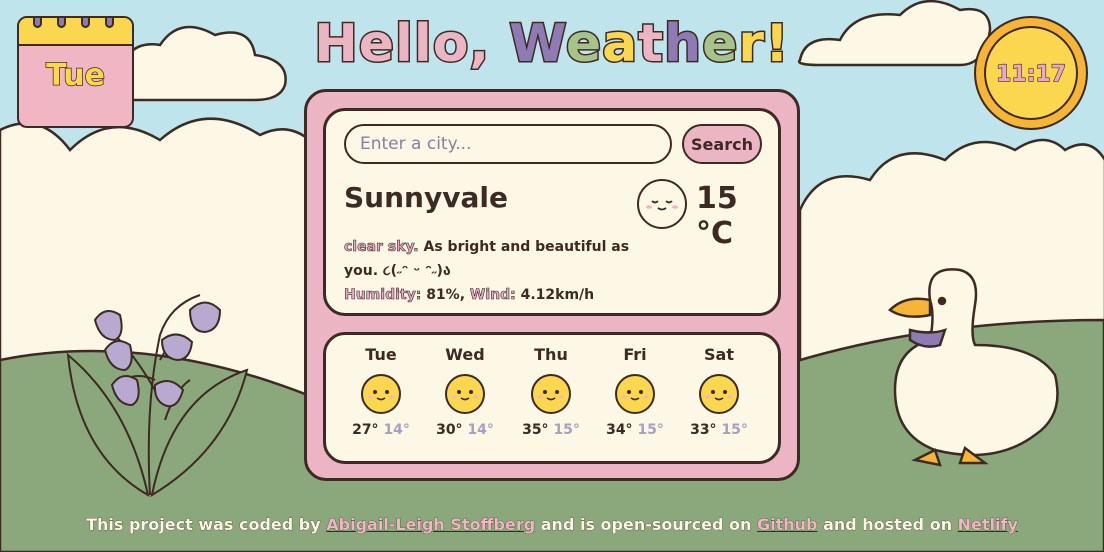 The image size is (1104, 552). Describe the element at coordinates (717, 198) in the screenshot. I see `temperature-value: 15` at that location.